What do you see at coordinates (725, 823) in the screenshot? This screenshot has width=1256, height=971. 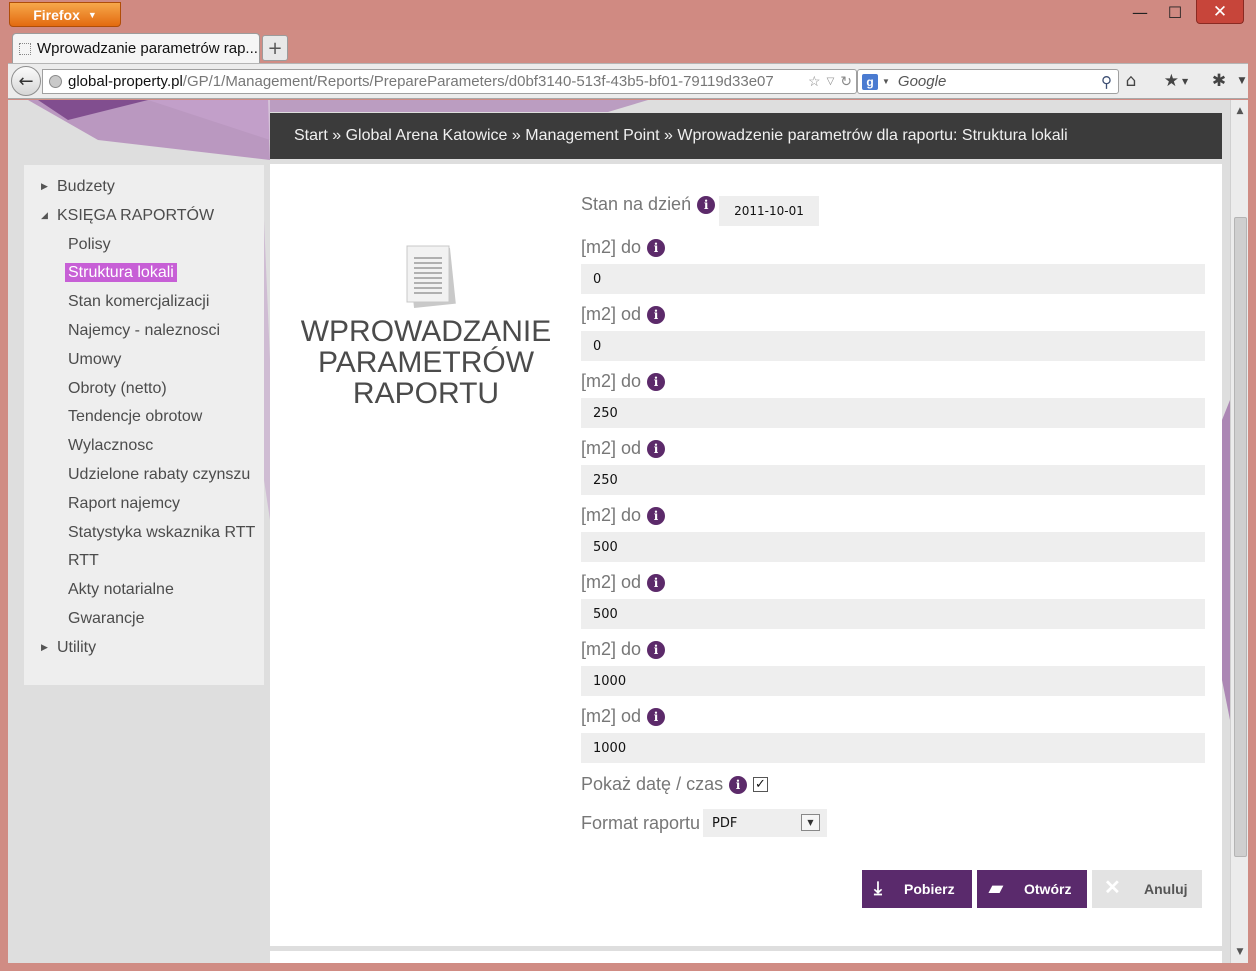 I see `format-selected-value: PDF` at bounding box center [725, 823].